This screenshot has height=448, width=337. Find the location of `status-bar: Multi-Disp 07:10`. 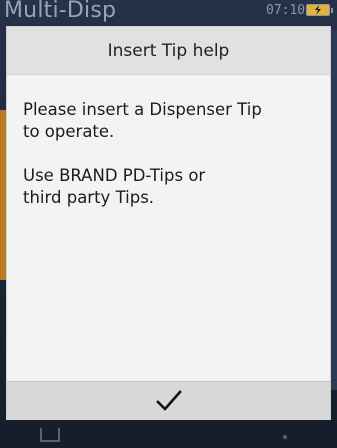

status-bar: Multi-Disp 07:10 is located at coordinates (168, 15).